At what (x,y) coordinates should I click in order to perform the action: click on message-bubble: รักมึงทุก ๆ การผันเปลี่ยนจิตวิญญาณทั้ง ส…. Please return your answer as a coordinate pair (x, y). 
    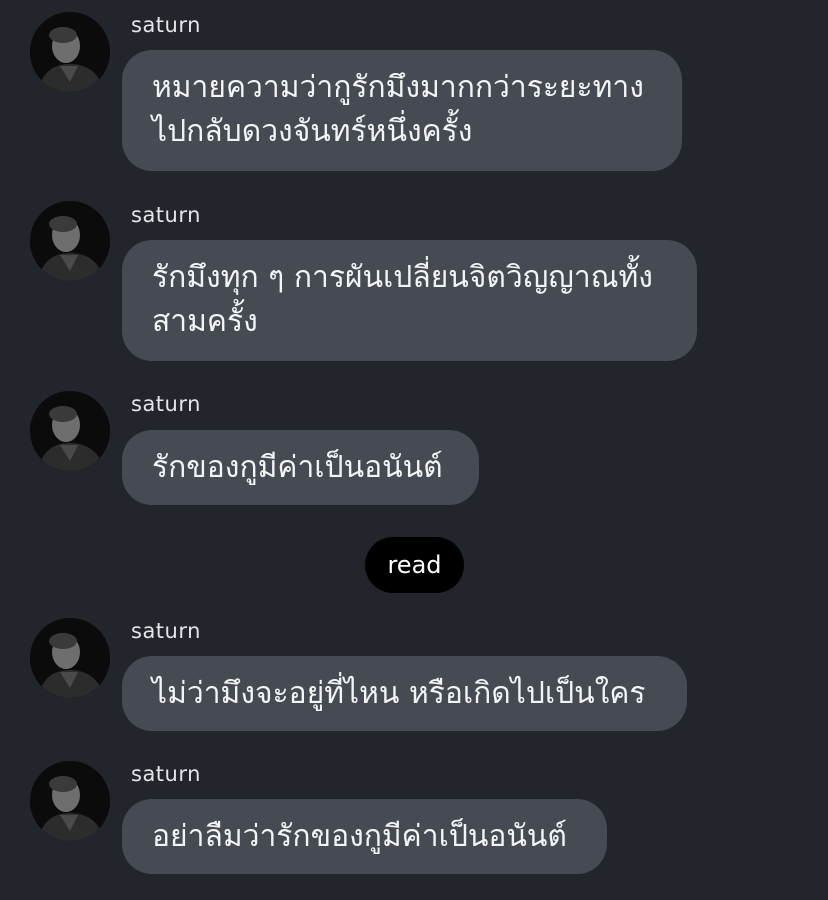
    Looking at the image, I should click on (409, 300).